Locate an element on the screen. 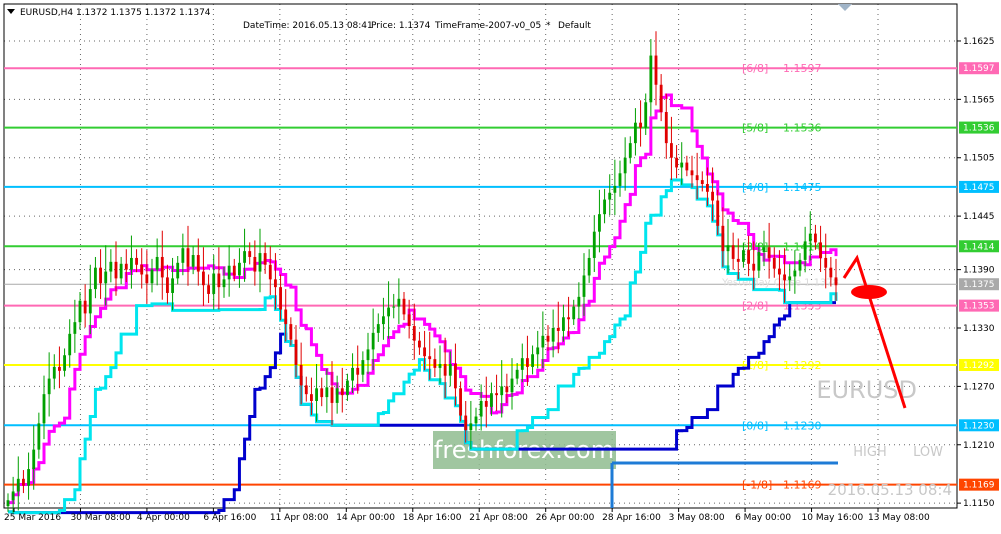  watermark-timestamp: 2016.05.13 08:4 is located at coordinates (890, 490).